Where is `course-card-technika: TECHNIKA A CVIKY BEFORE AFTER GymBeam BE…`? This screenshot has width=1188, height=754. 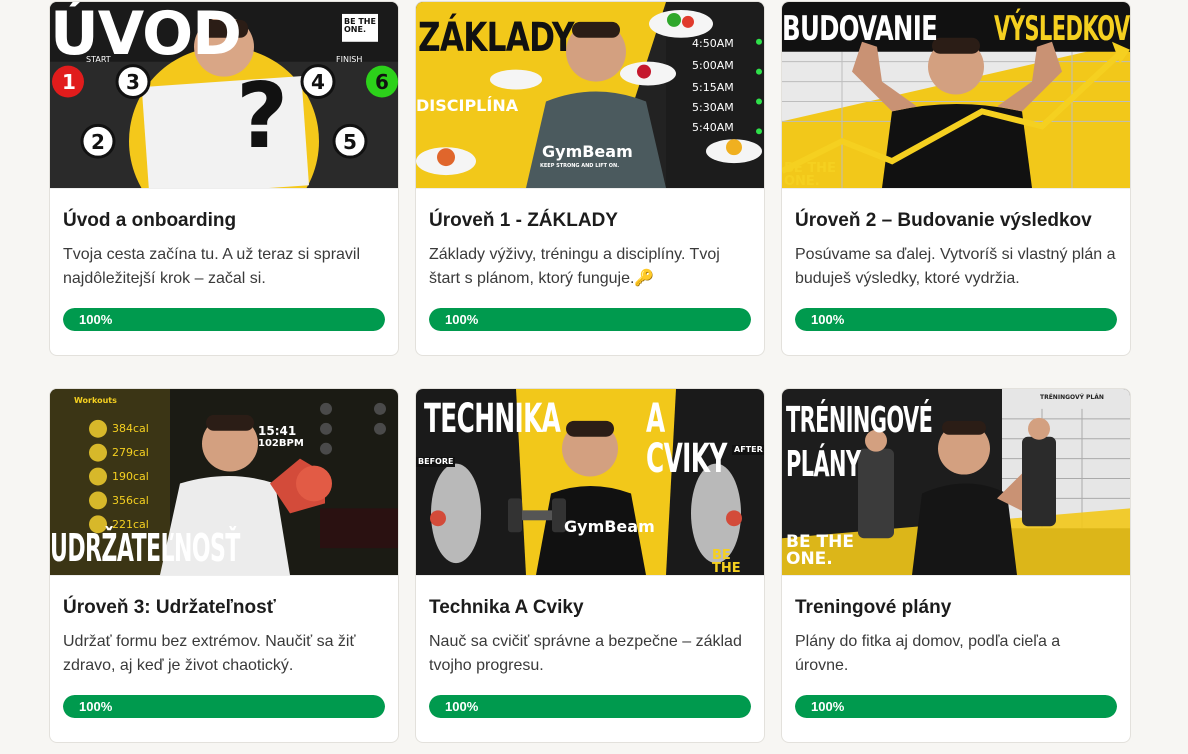 course-card-technika: TECHNIKA A CVIKY BEFORE AFTER GymBeam BE… is located at coordinates (590, 565).